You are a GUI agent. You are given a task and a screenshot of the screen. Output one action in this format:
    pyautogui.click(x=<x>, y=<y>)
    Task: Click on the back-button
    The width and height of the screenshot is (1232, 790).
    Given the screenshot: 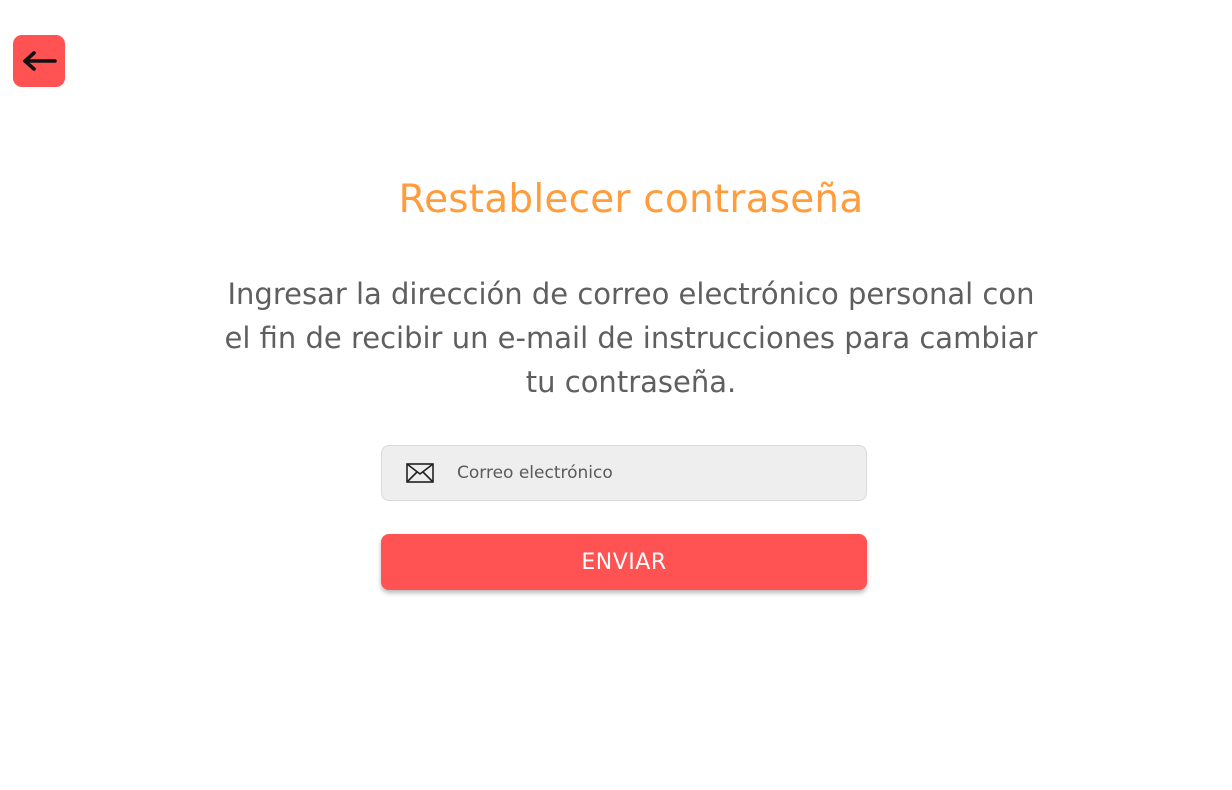 What is the action you would take?
    pyautogui.click(x=39, y=61)
    